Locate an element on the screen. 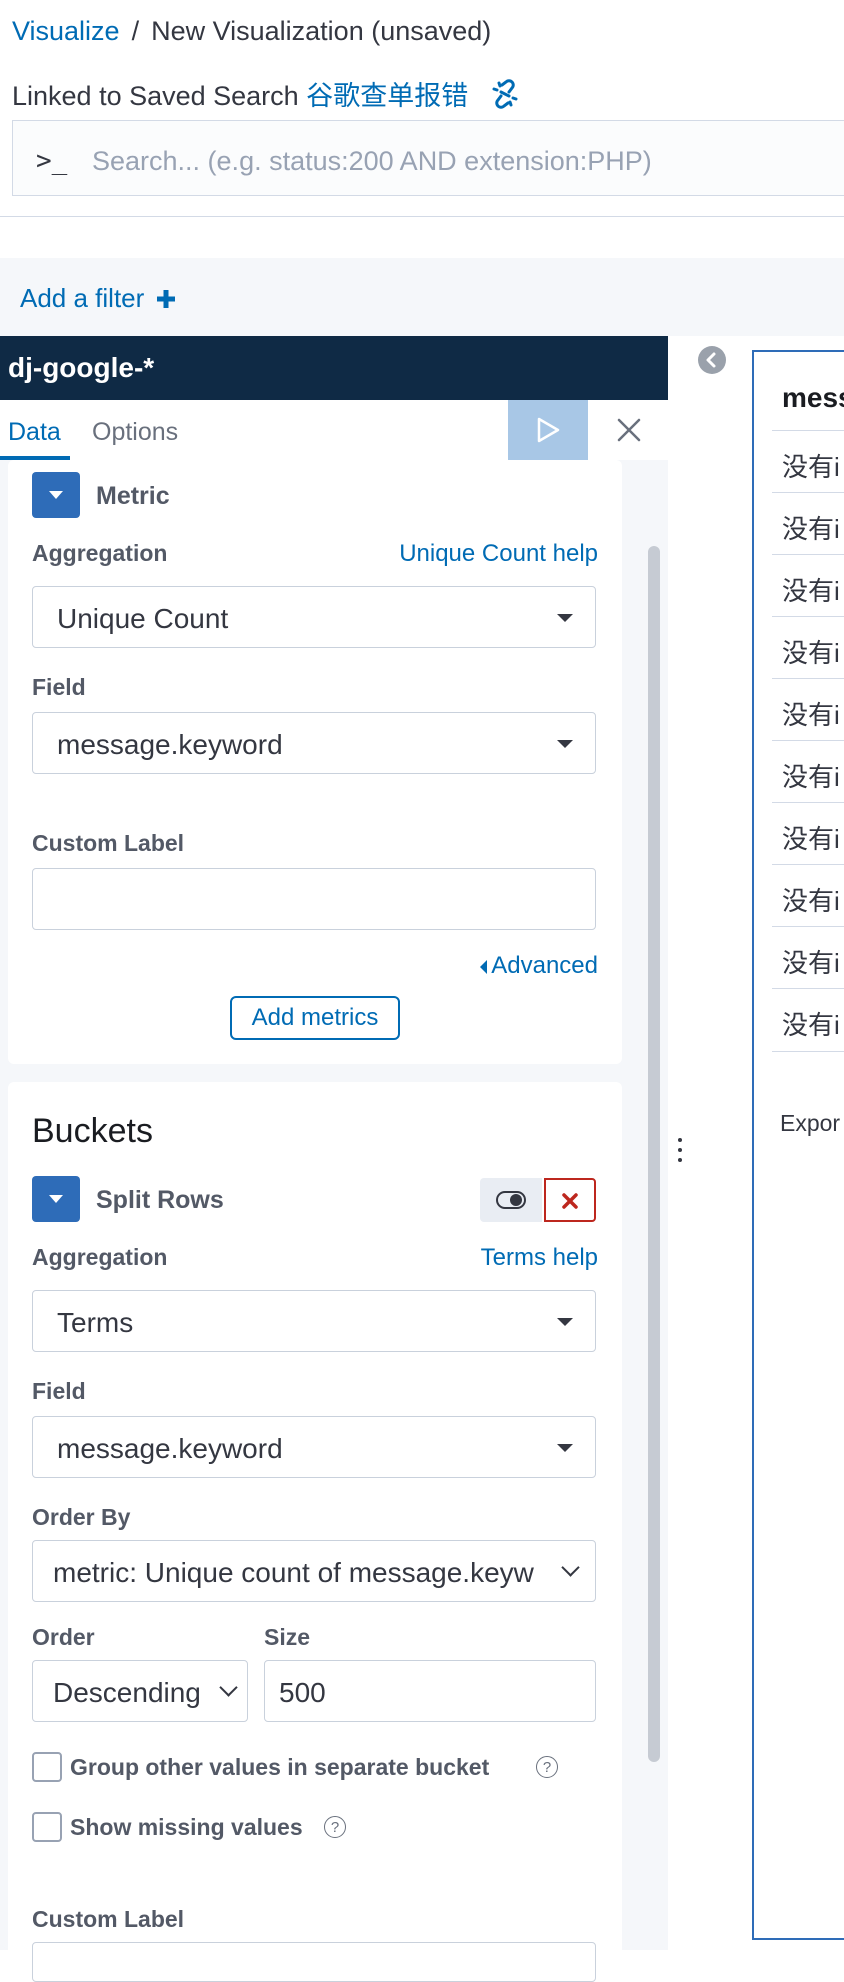 Image resolution: width=844 pixels, height=1982 pixels. resize-handle is located at coordinates (680, 1150).